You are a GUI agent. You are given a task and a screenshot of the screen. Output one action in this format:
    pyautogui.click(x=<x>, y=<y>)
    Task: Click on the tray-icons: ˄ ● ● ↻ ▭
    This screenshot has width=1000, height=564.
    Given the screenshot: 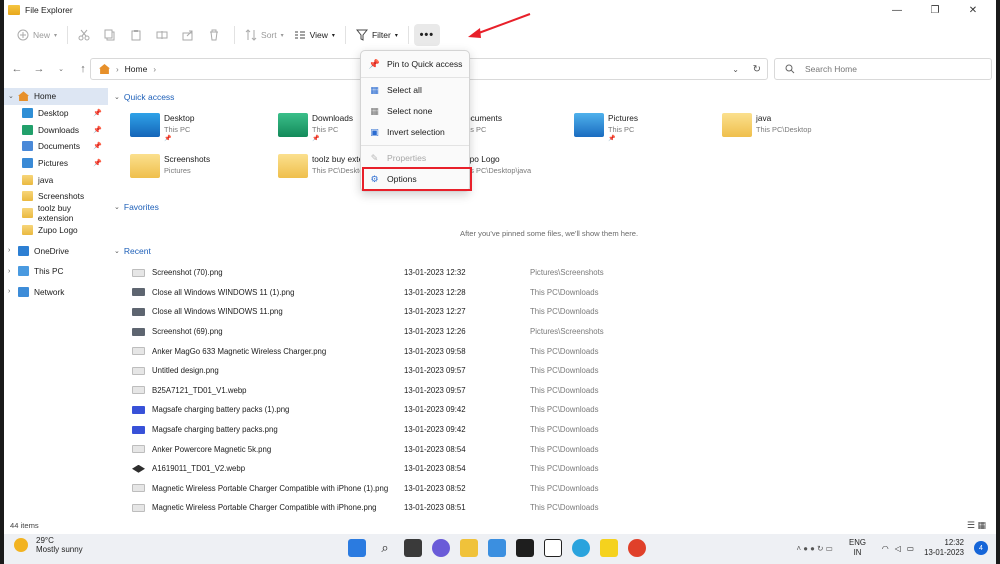 What is the action you would take?
    pyautogui.click(x=814, y=548)
    